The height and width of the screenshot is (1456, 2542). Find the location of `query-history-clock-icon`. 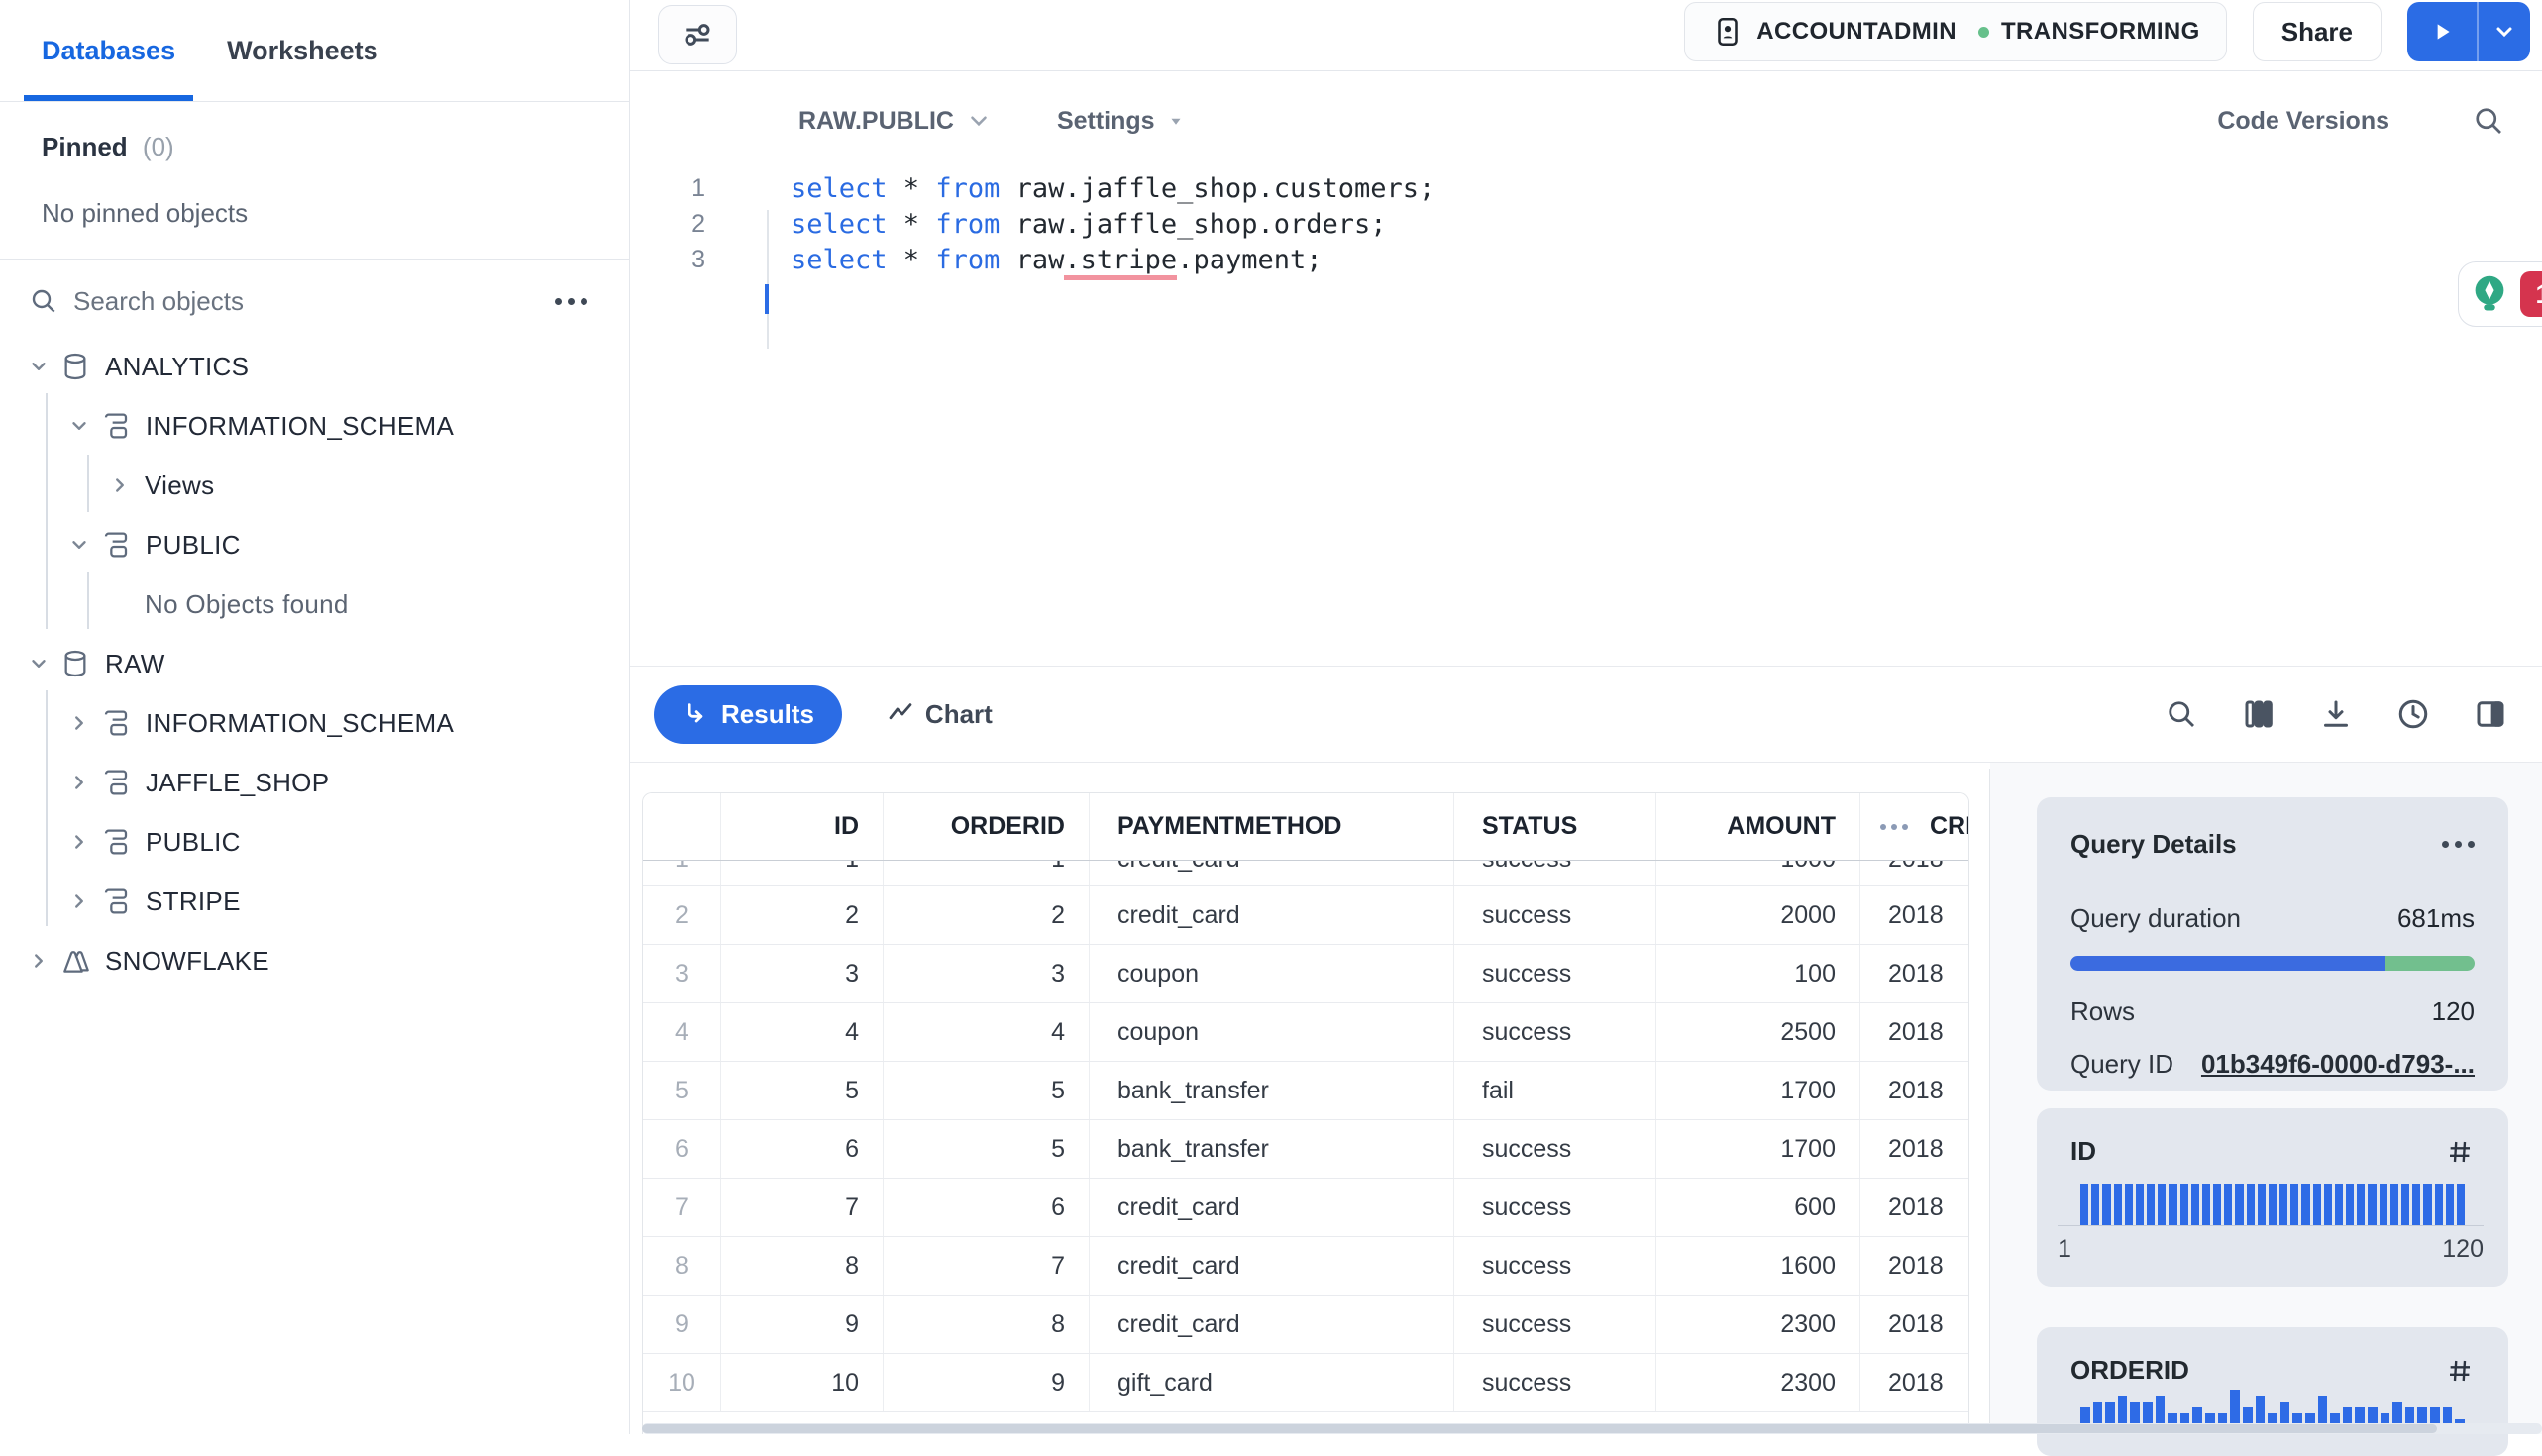

query-history-clock-icon is located at coordinates (2413, 714).